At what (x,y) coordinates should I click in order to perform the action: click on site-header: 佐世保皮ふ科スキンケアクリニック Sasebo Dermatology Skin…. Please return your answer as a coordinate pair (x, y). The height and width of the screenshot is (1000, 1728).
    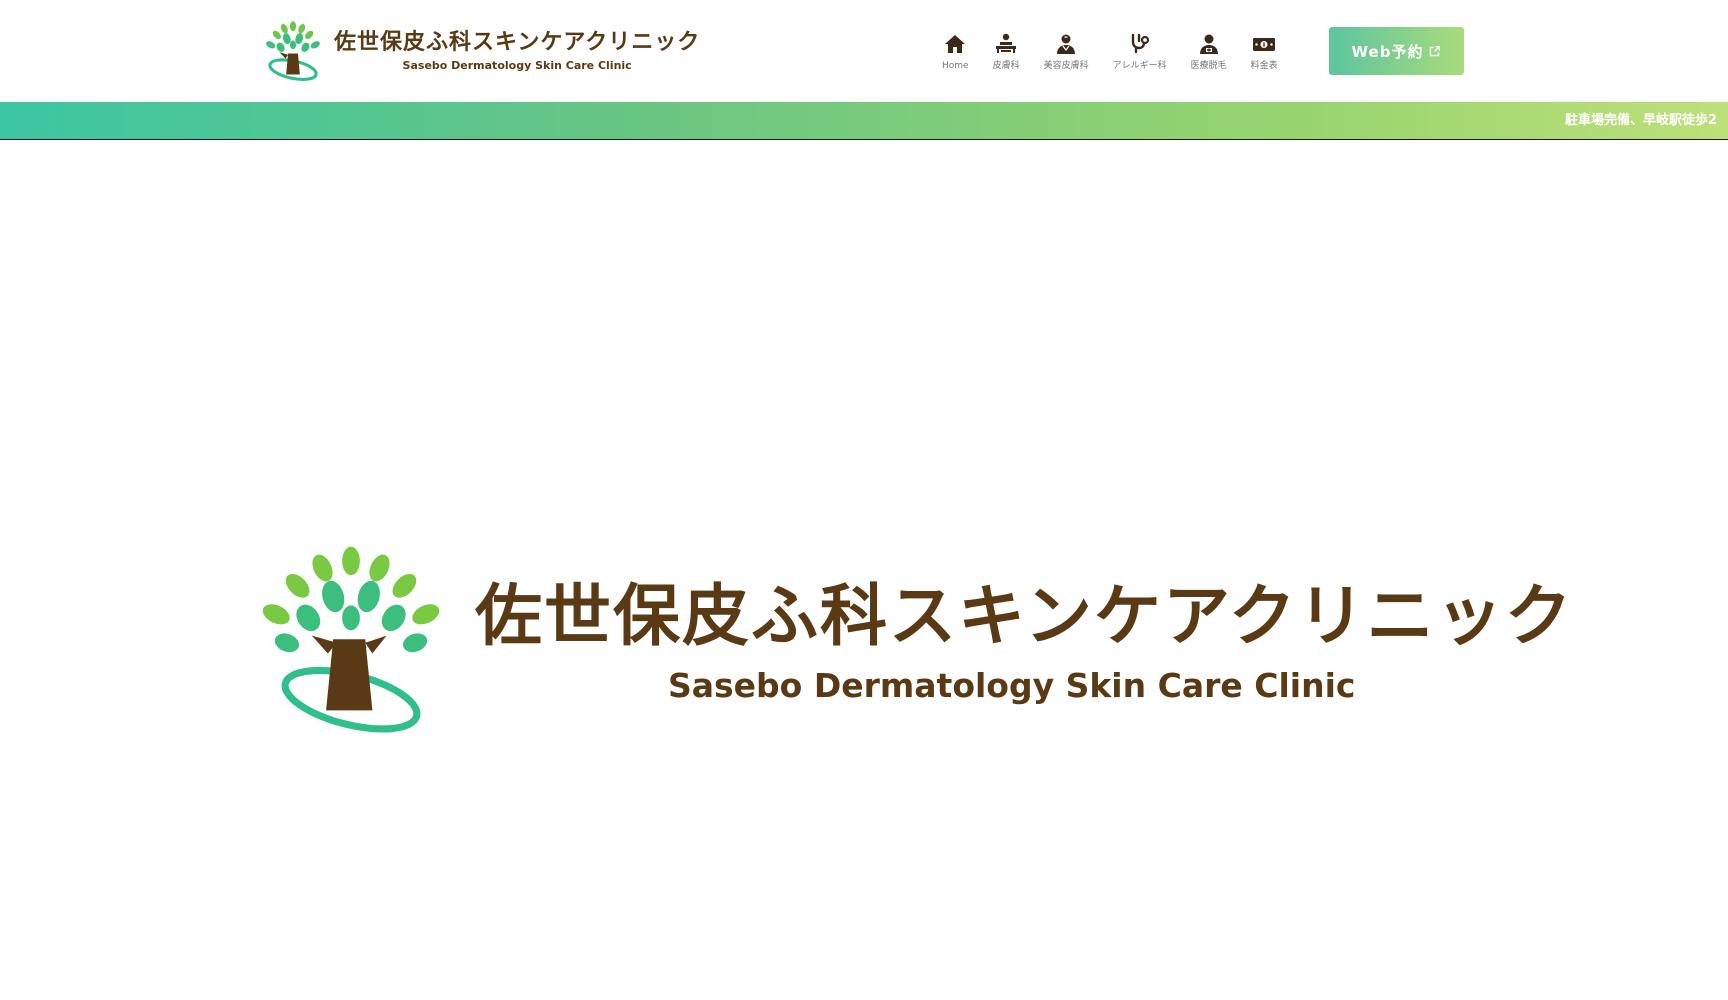
    Looking at the image, I should click on (864, 51).